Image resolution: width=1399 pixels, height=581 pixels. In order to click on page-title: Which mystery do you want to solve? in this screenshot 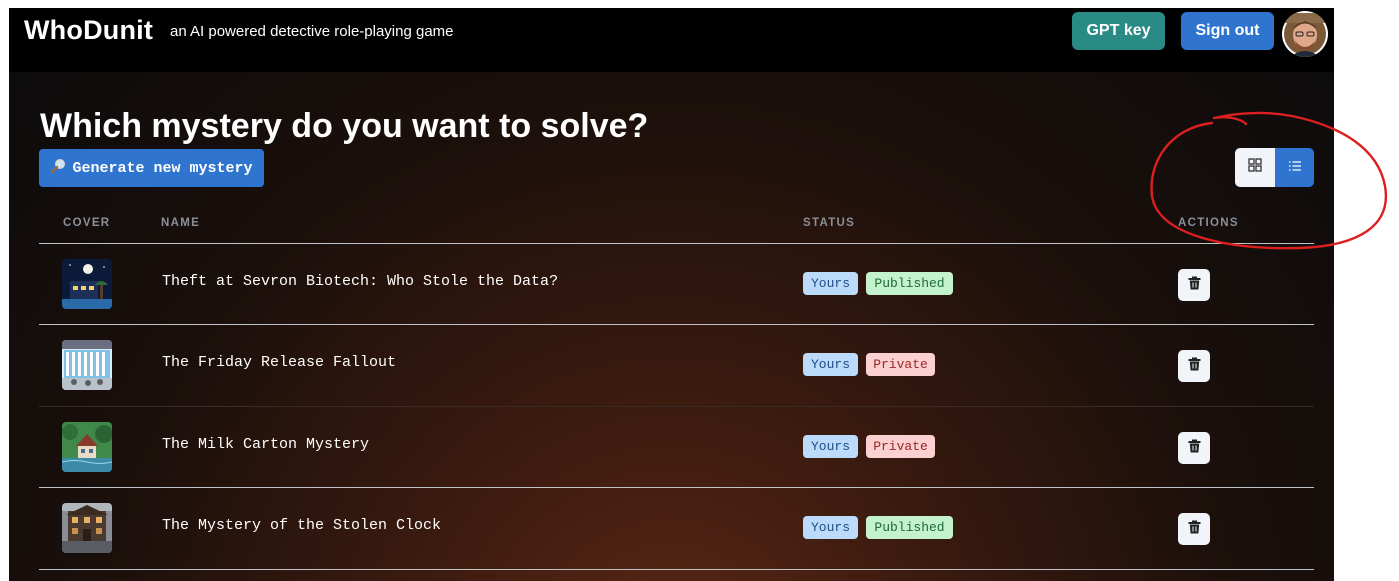, I will do `click(344, 126)`.